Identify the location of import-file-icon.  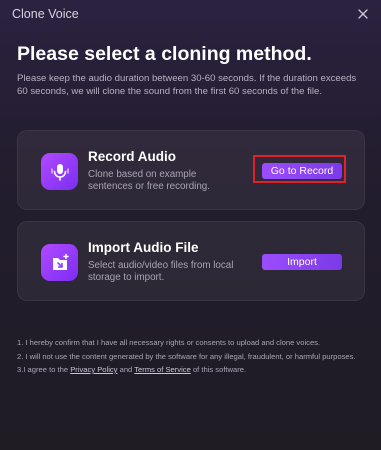
(59, 262).